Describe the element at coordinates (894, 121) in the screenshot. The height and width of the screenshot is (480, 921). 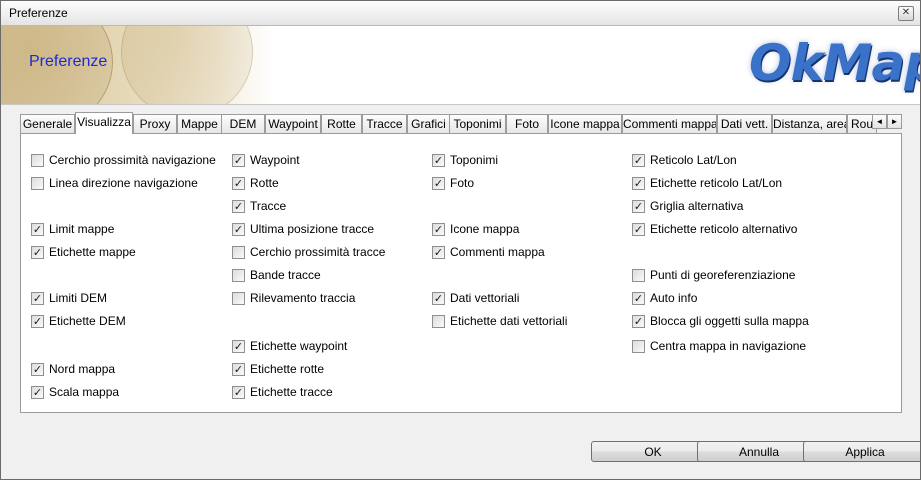
I see `tab-scroll-right-button: ►` at that location.